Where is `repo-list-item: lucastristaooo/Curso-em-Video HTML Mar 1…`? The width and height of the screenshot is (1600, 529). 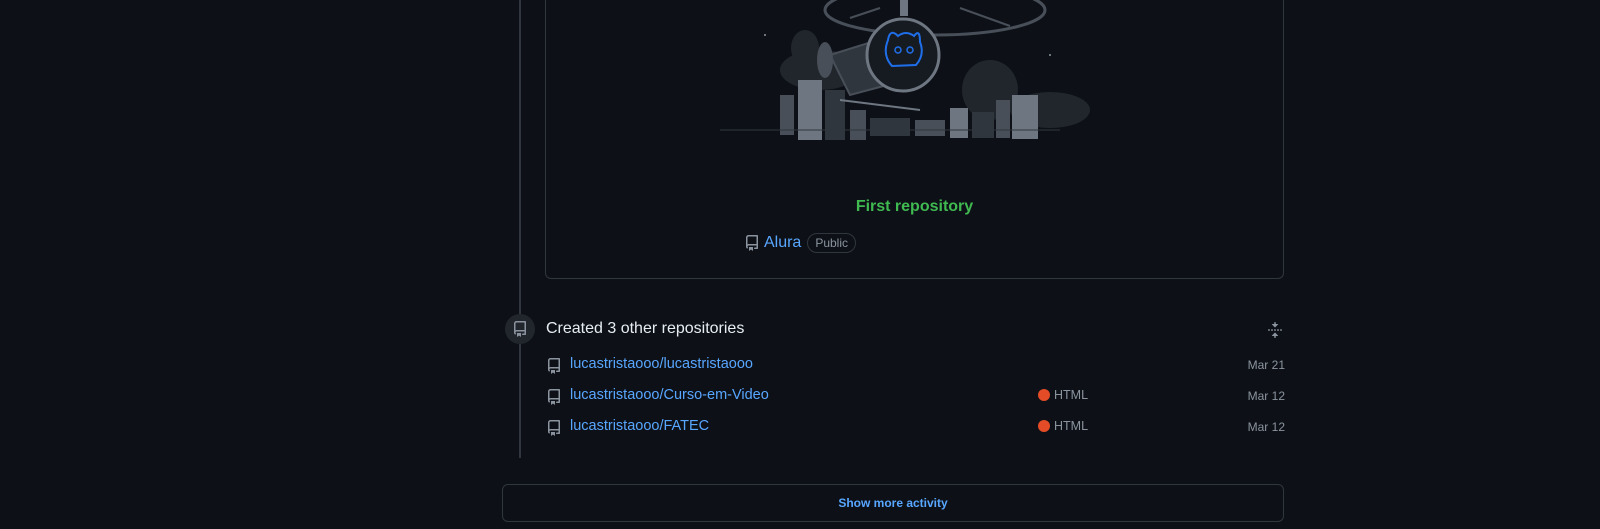
repo-list-item: lucastristaooo/Curso-em-Video HTML Mar 1… is located at coordinates (915, 398).